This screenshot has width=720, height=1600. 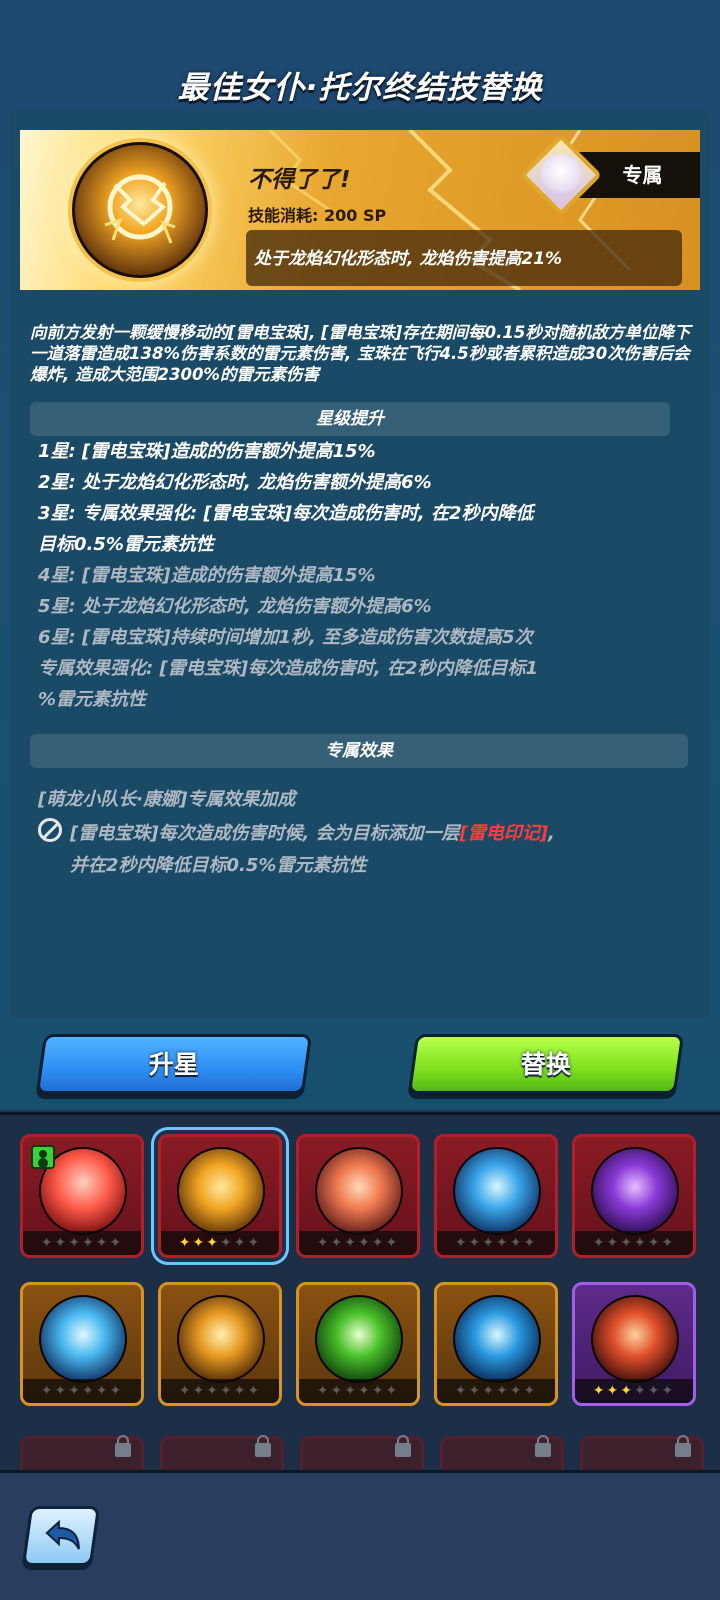 I want to click on ice-fang-skill-card: ✦✦✦✦✦✦, so click(x=496, y=1344).